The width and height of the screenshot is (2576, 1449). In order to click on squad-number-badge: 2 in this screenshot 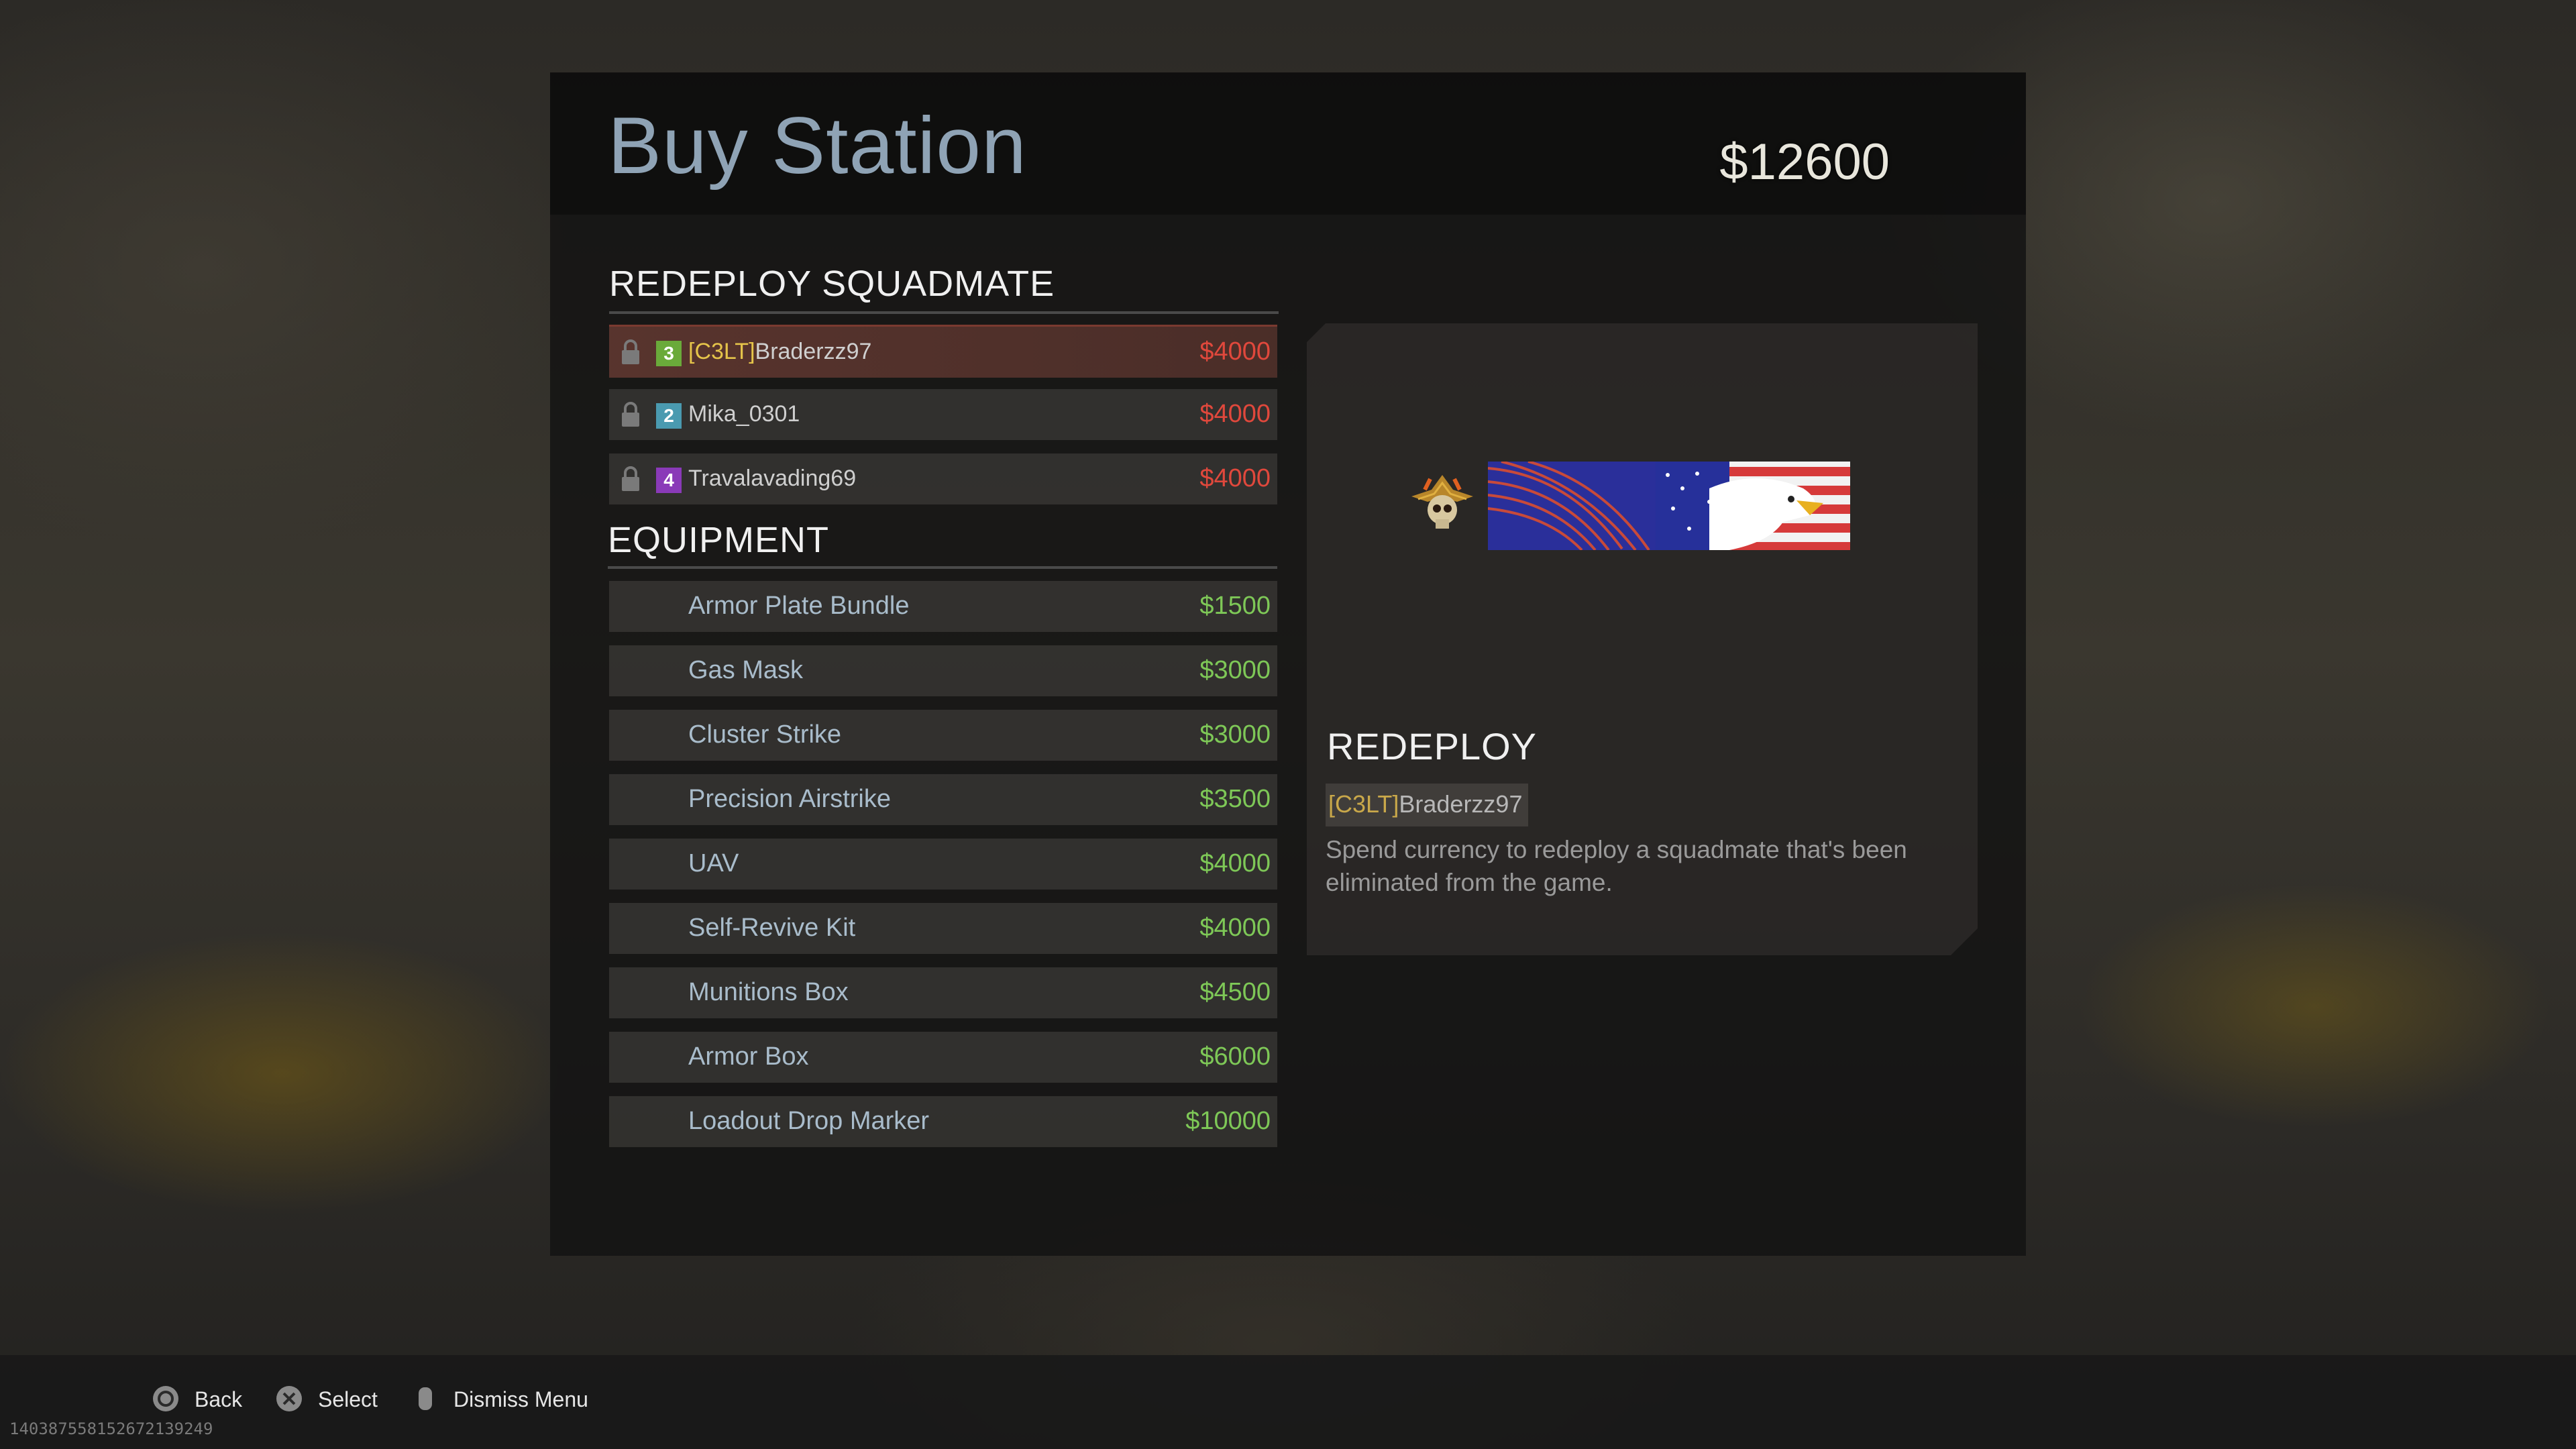, I will do `click(669, 416)`.